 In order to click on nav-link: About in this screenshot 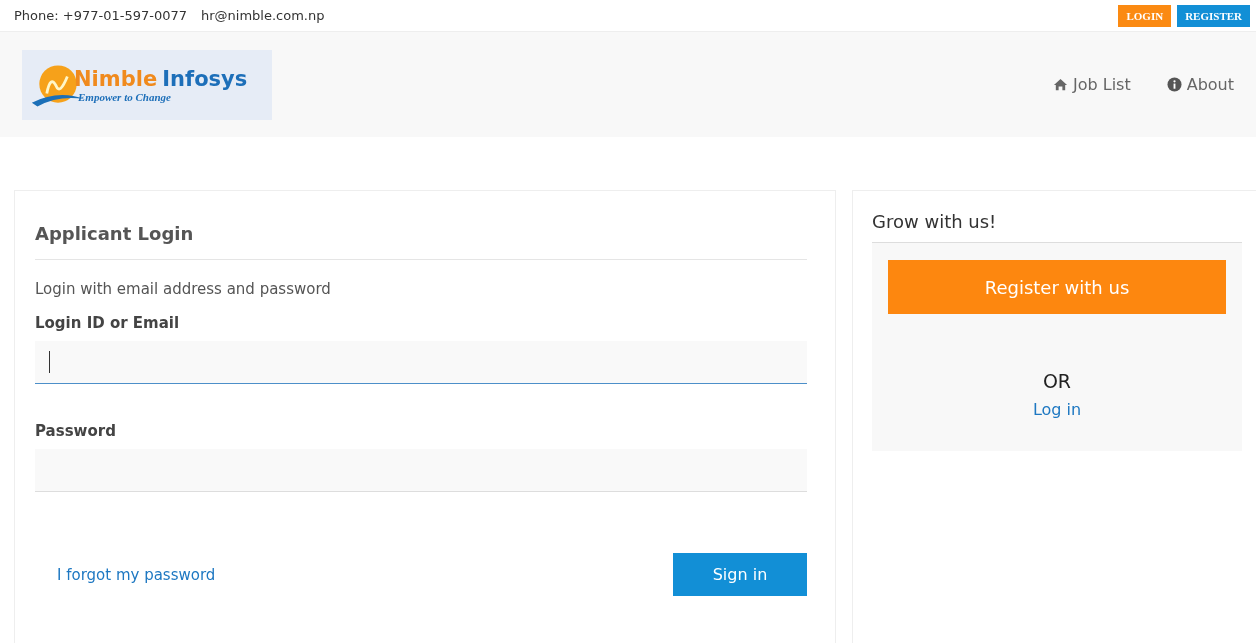, I will do `click(1200, 84)`.